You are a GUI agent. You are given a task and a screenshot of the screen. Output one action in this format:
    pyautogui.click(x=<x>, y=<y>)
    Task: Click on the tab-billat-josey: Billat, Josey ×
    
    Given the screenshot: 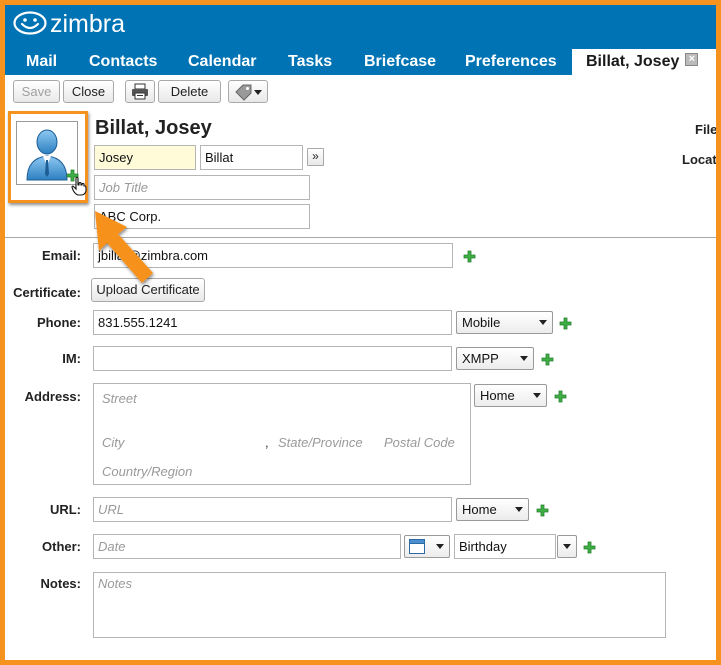 What is the action you would take?
    pyautogui.click(x=644, y=62)
    